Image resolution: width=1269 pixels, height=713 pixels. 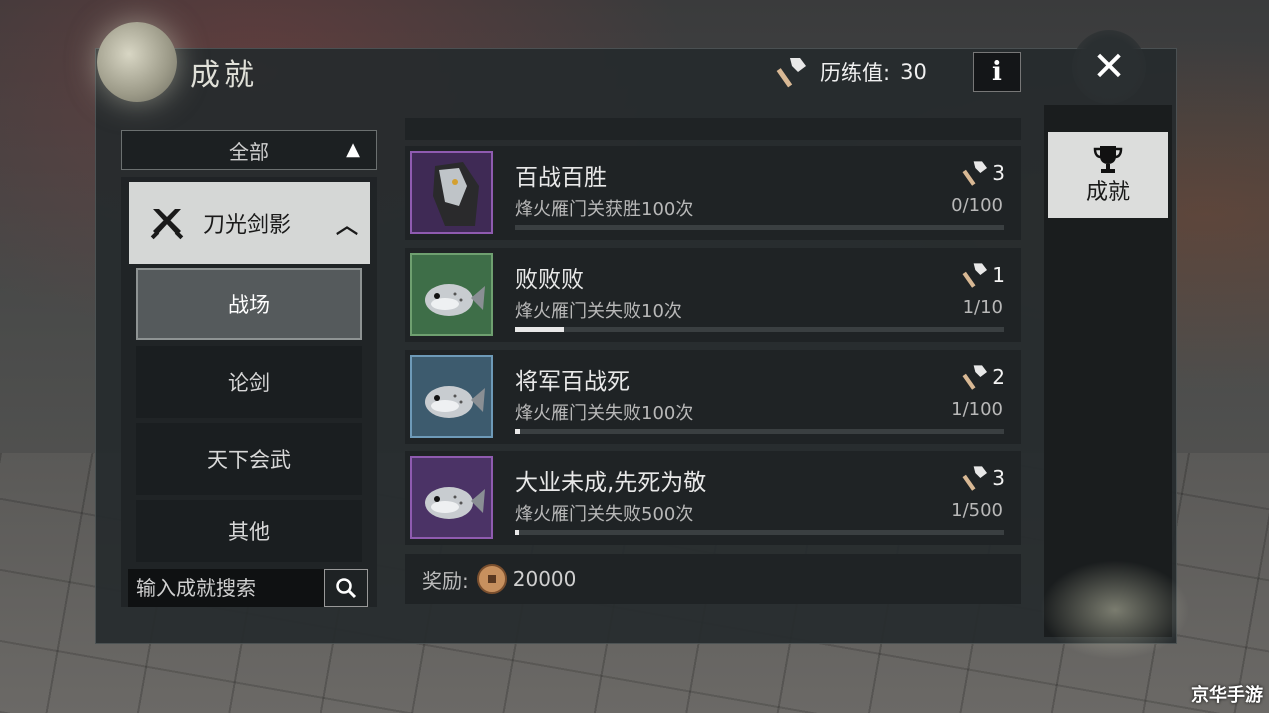 What do you see at coordinates (549, 280) in the screenshot?
I see `achievement-name: 败败败` at bounding box center [549, 280].